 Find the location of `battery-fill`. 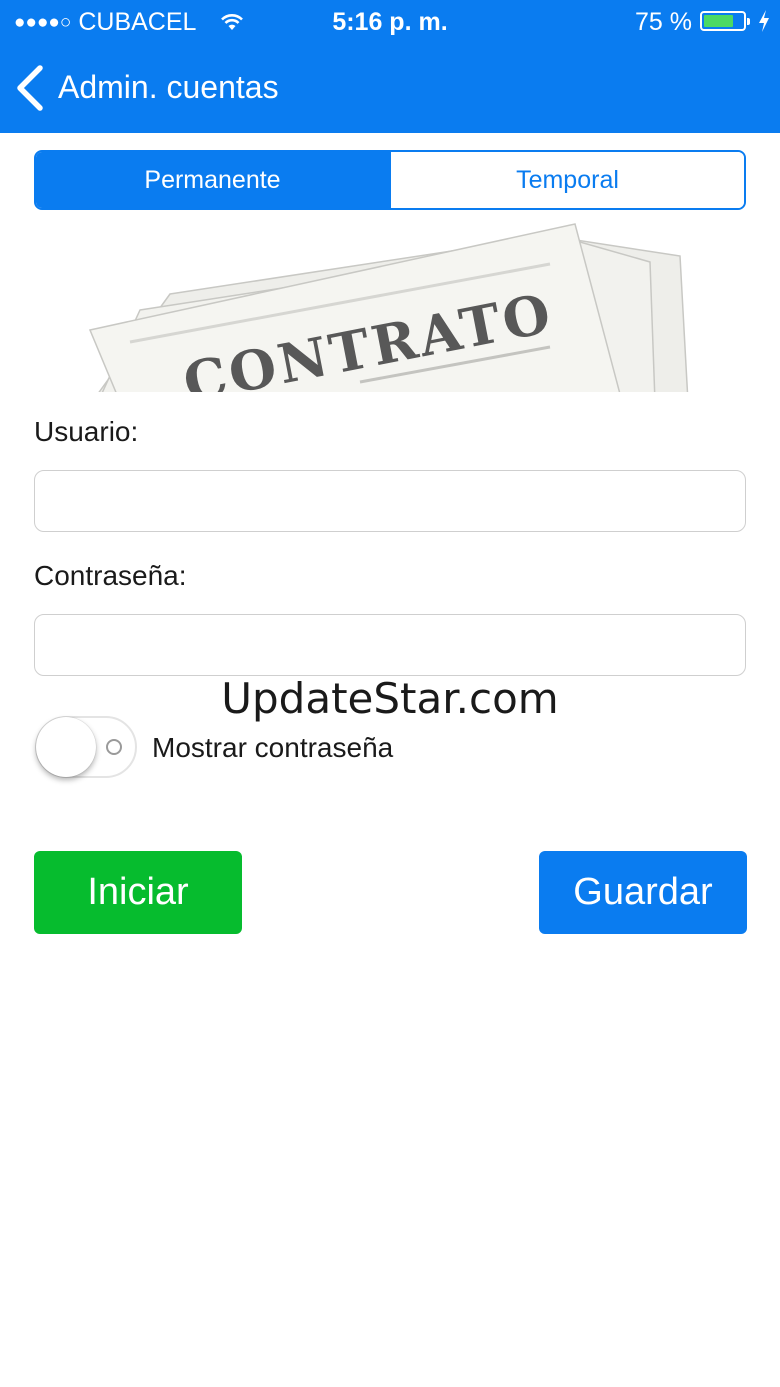

battery-fill is located at coordinates (718, 21).